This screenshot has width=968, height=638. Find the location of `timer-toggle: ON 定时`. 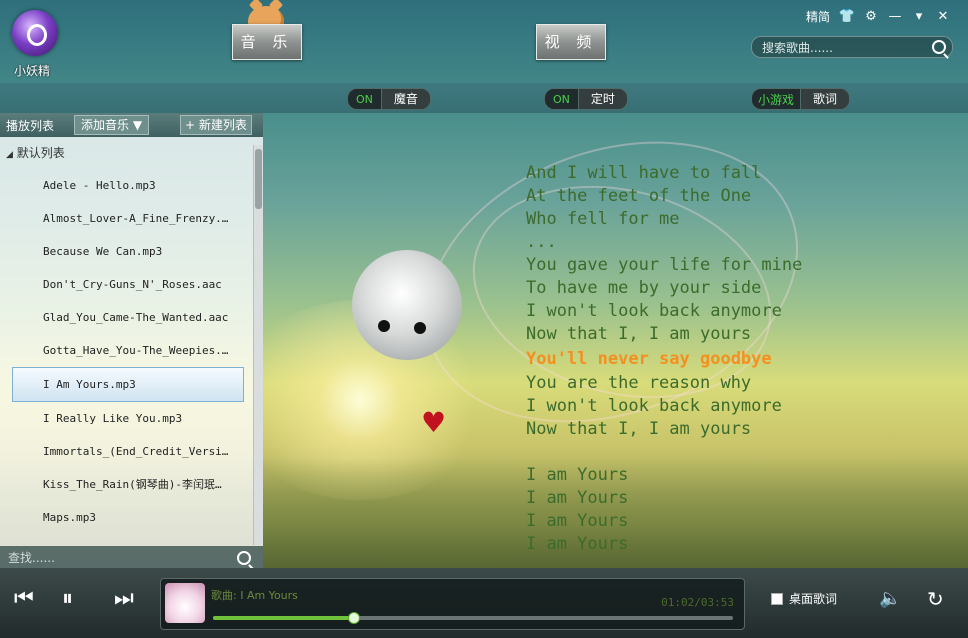

timer-toggle: ON 定时 is located at coordinates (586, 99).